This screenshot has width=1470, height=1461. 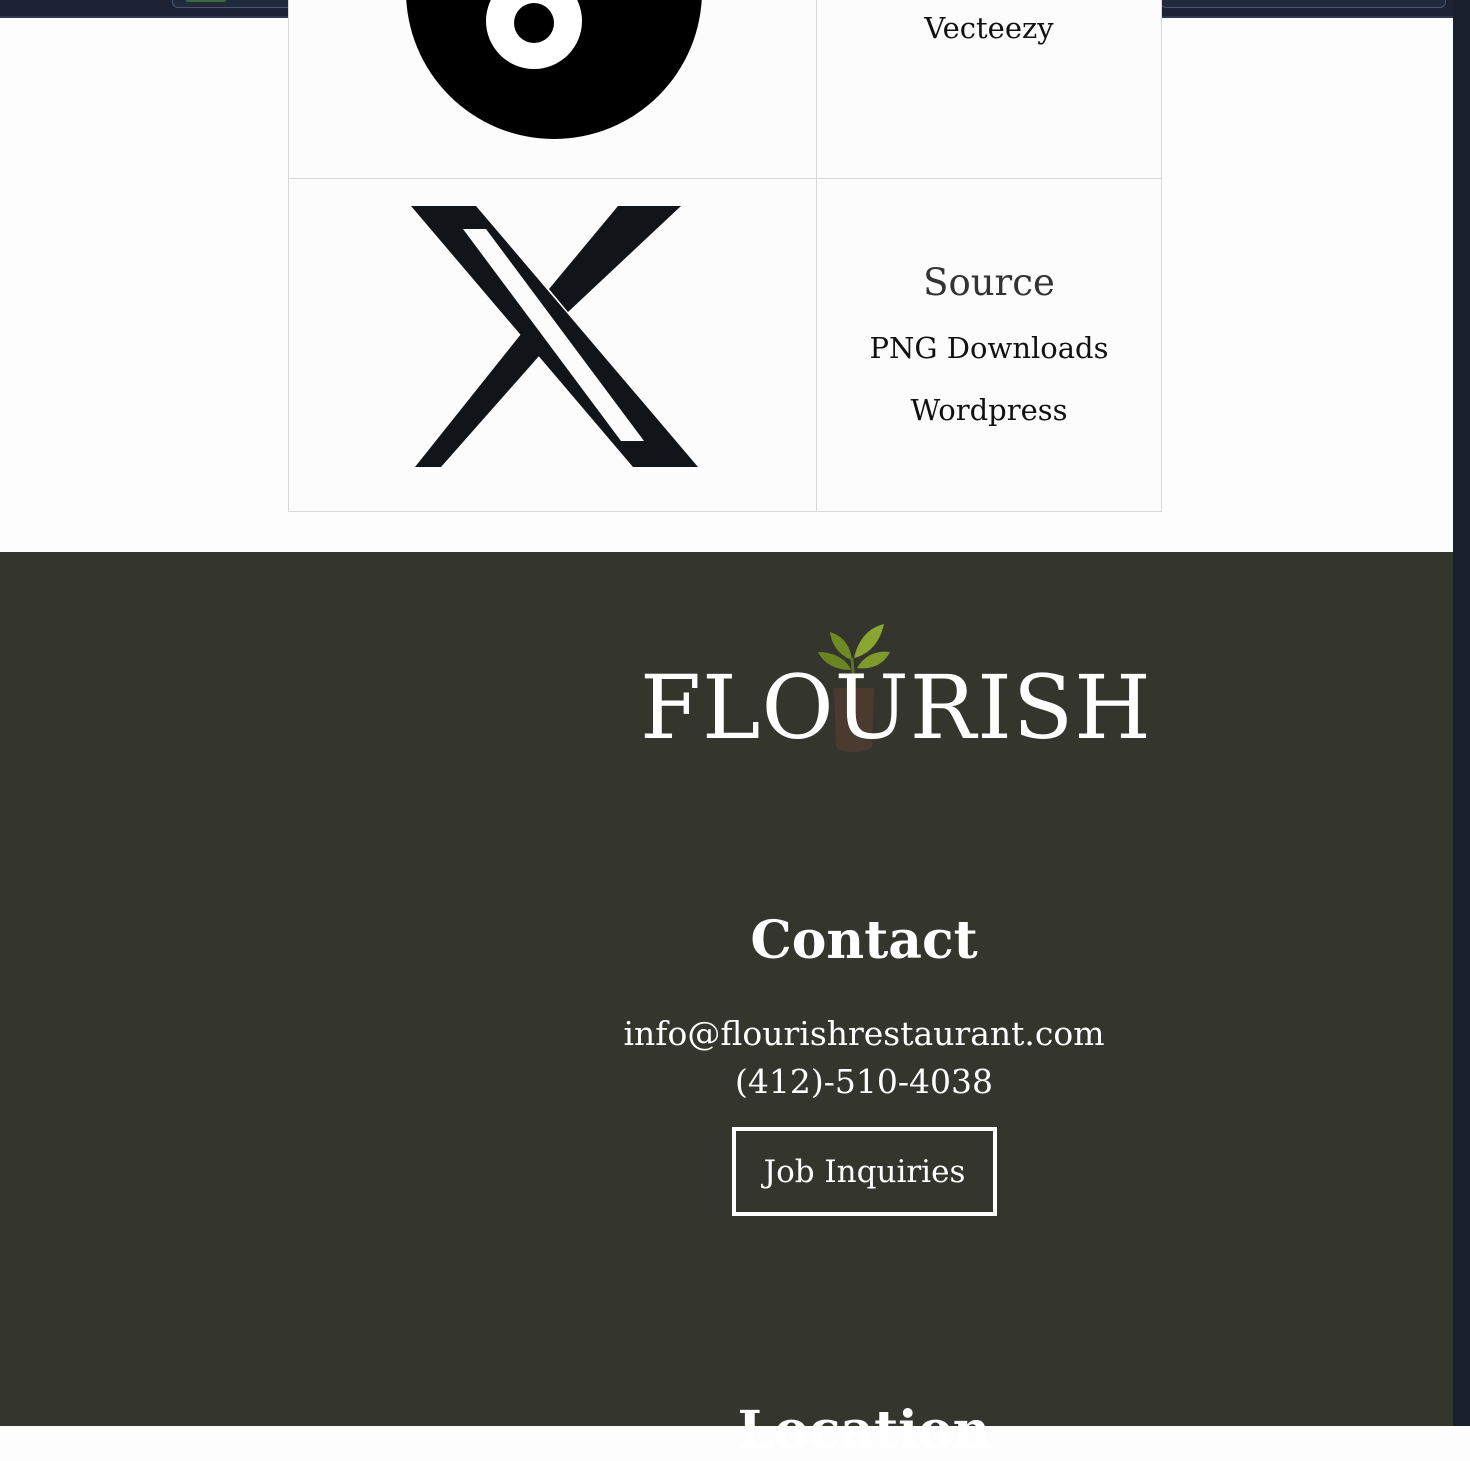 I want to click on source-link: Wordpress, so click(x=989, y=410).